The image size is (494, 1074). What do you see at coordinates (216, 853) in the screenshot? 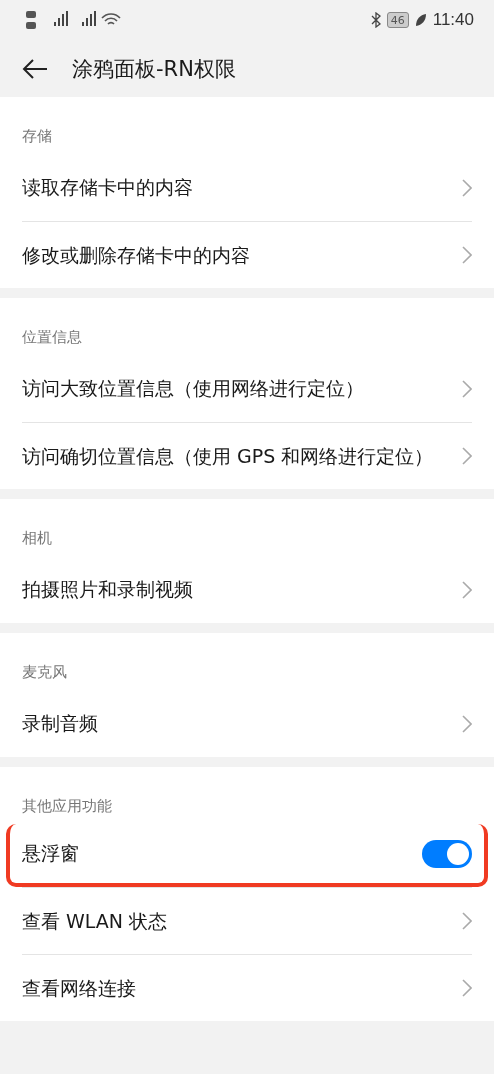
I see `permission-label: 悬浮窗` at bounding box center [216, 853].